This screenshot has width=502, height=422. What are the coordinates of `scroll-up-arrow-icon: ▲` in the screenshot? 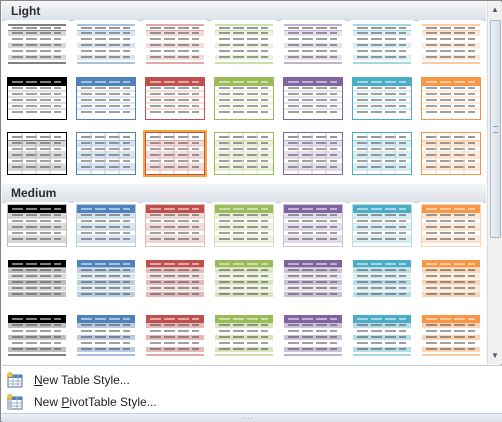 It's located at (495, 10).